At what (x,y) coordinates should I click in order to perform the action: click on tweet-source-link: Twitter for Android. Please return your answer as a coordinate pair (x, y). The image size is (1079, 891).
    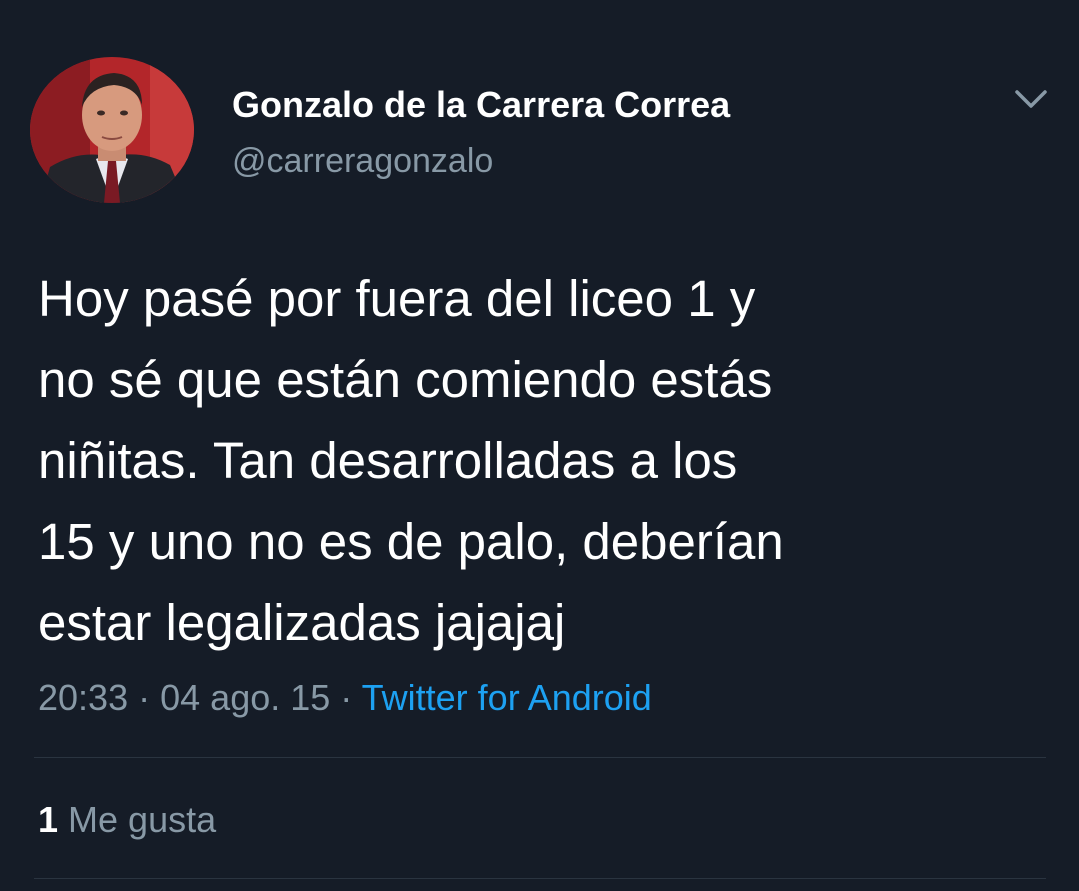
    Looking at the image, I should click on (507, 697).